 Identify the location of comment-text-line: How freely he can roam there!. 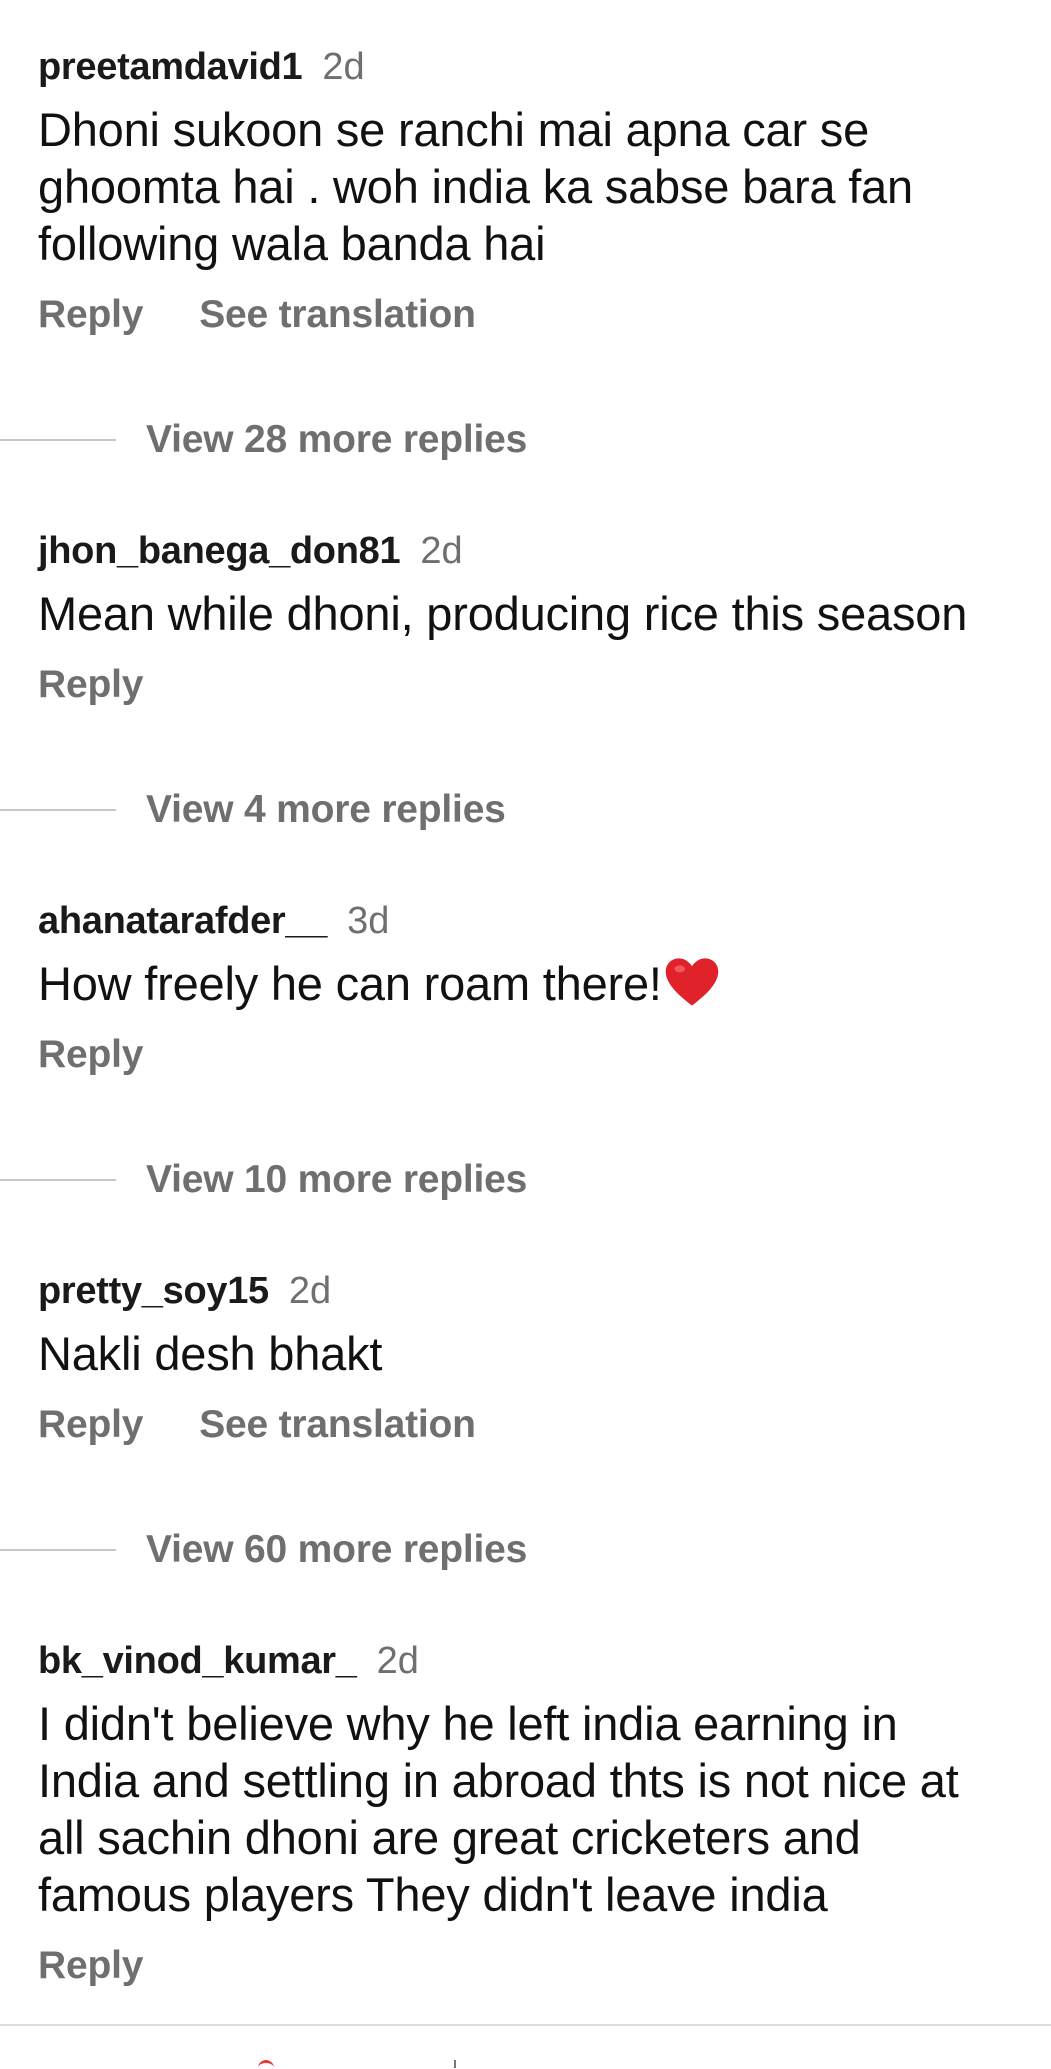
(534, 983).